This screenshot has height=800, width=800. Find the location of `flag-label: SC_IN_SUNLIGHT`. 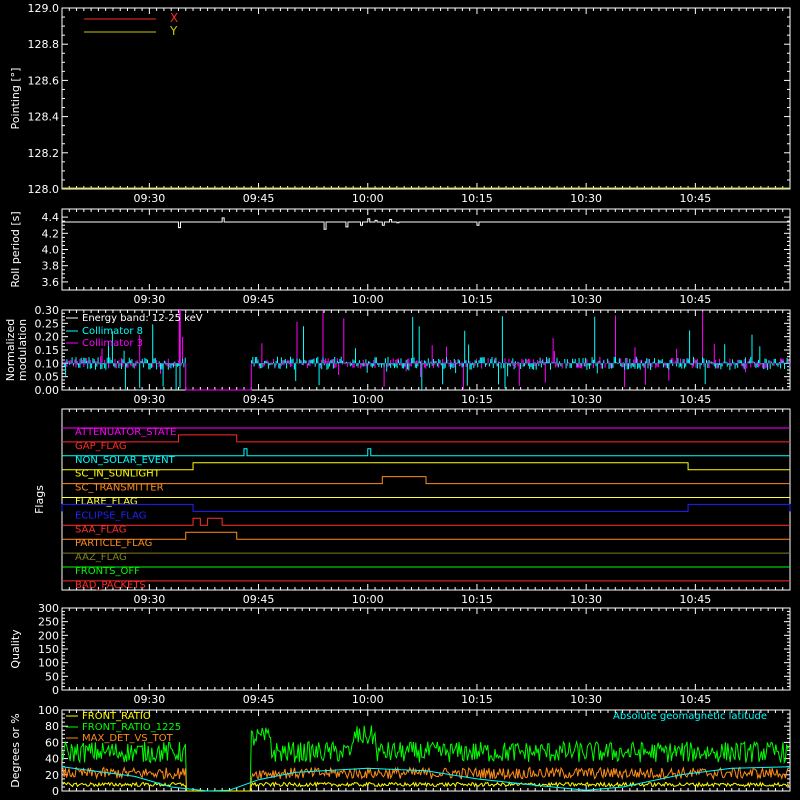

flag-label: SC_IN_SUNLIGHT is located at coordinates (118, 474).